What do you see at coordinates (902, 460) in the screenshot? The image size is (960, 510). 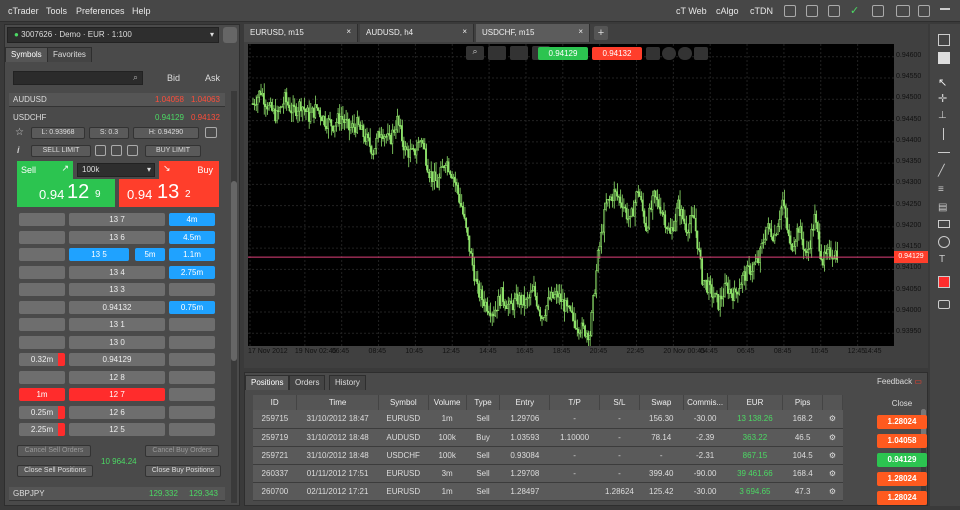 I see `close-position-button: 0.94129` at bounding box center [902, 460].